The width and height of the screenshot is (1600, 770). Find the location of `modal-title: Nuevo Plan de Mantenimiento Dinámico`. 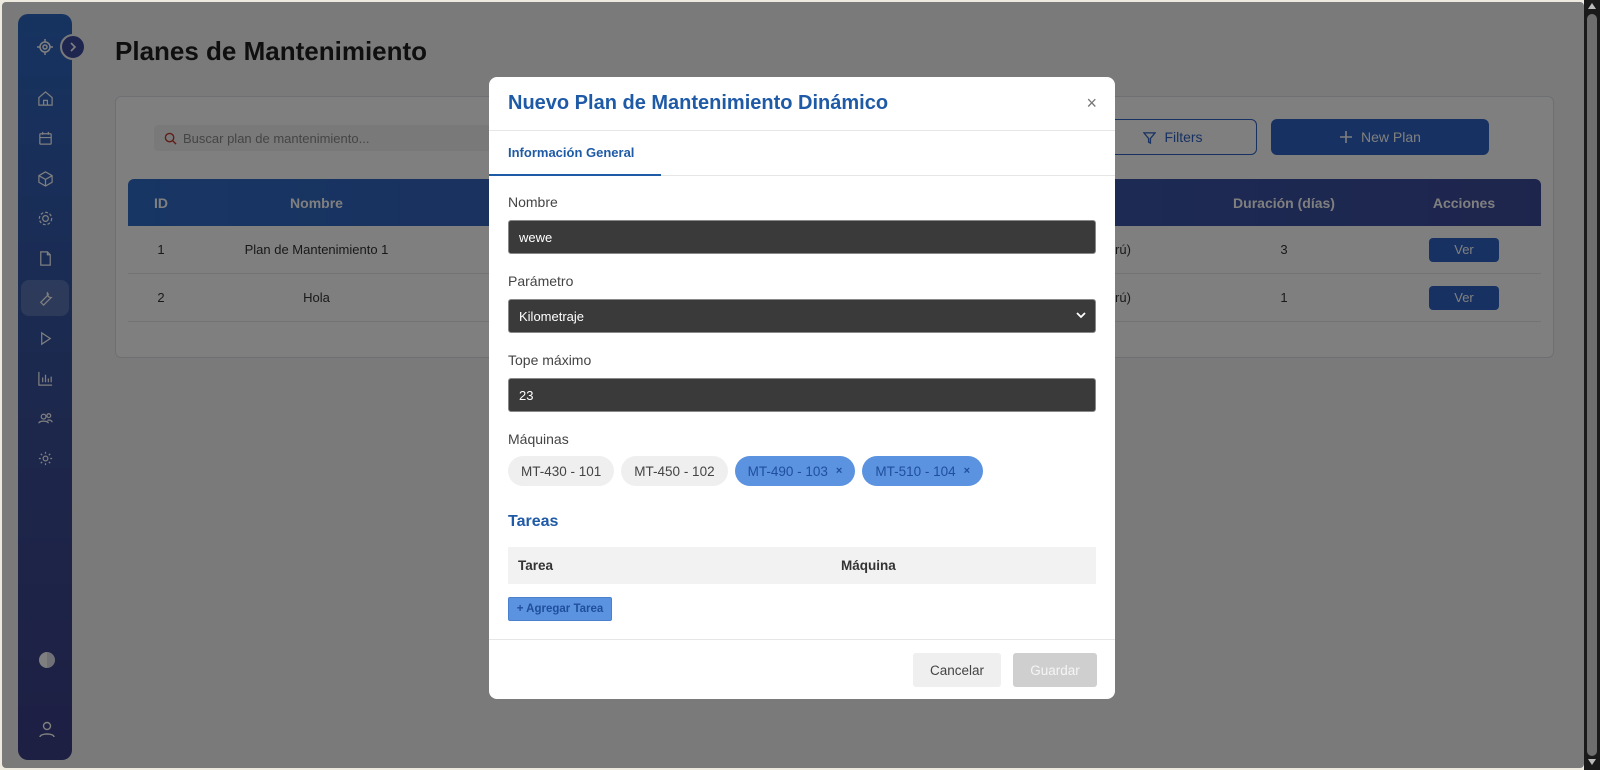

modal-title: Nuevo Plan de Mantenimiento Dinámico is located at coordinates (698, 103).